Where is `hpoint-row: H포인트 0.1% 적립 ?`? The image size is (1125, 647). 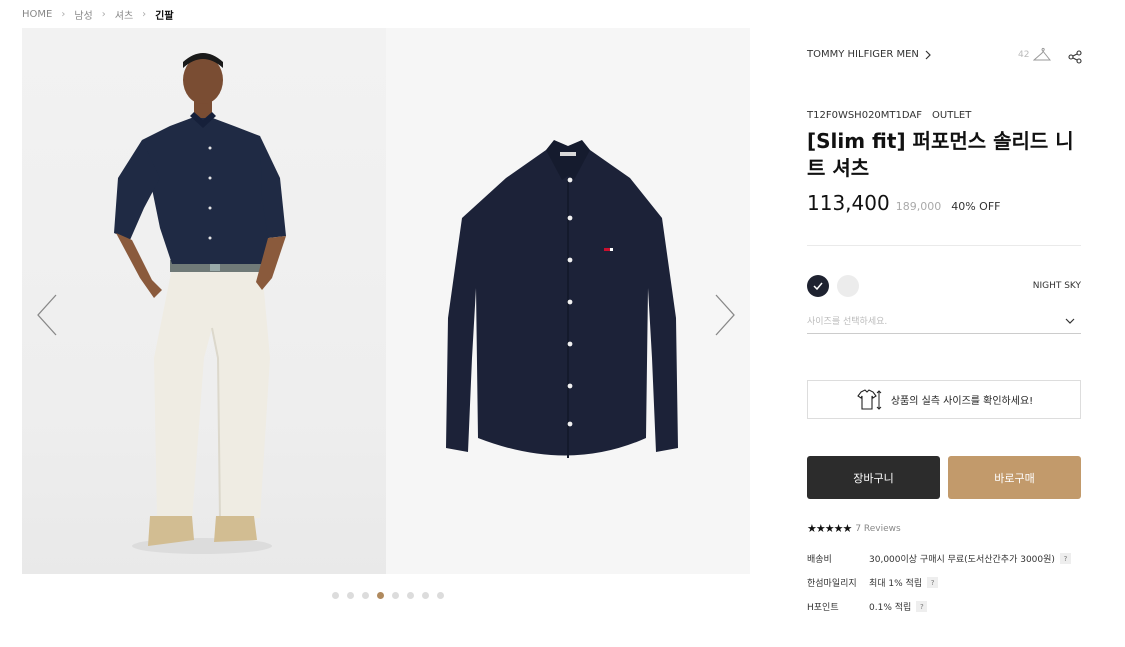
hpoint-row: H포인트 0.1% 적립 ? is located at coordinates (867, 606).